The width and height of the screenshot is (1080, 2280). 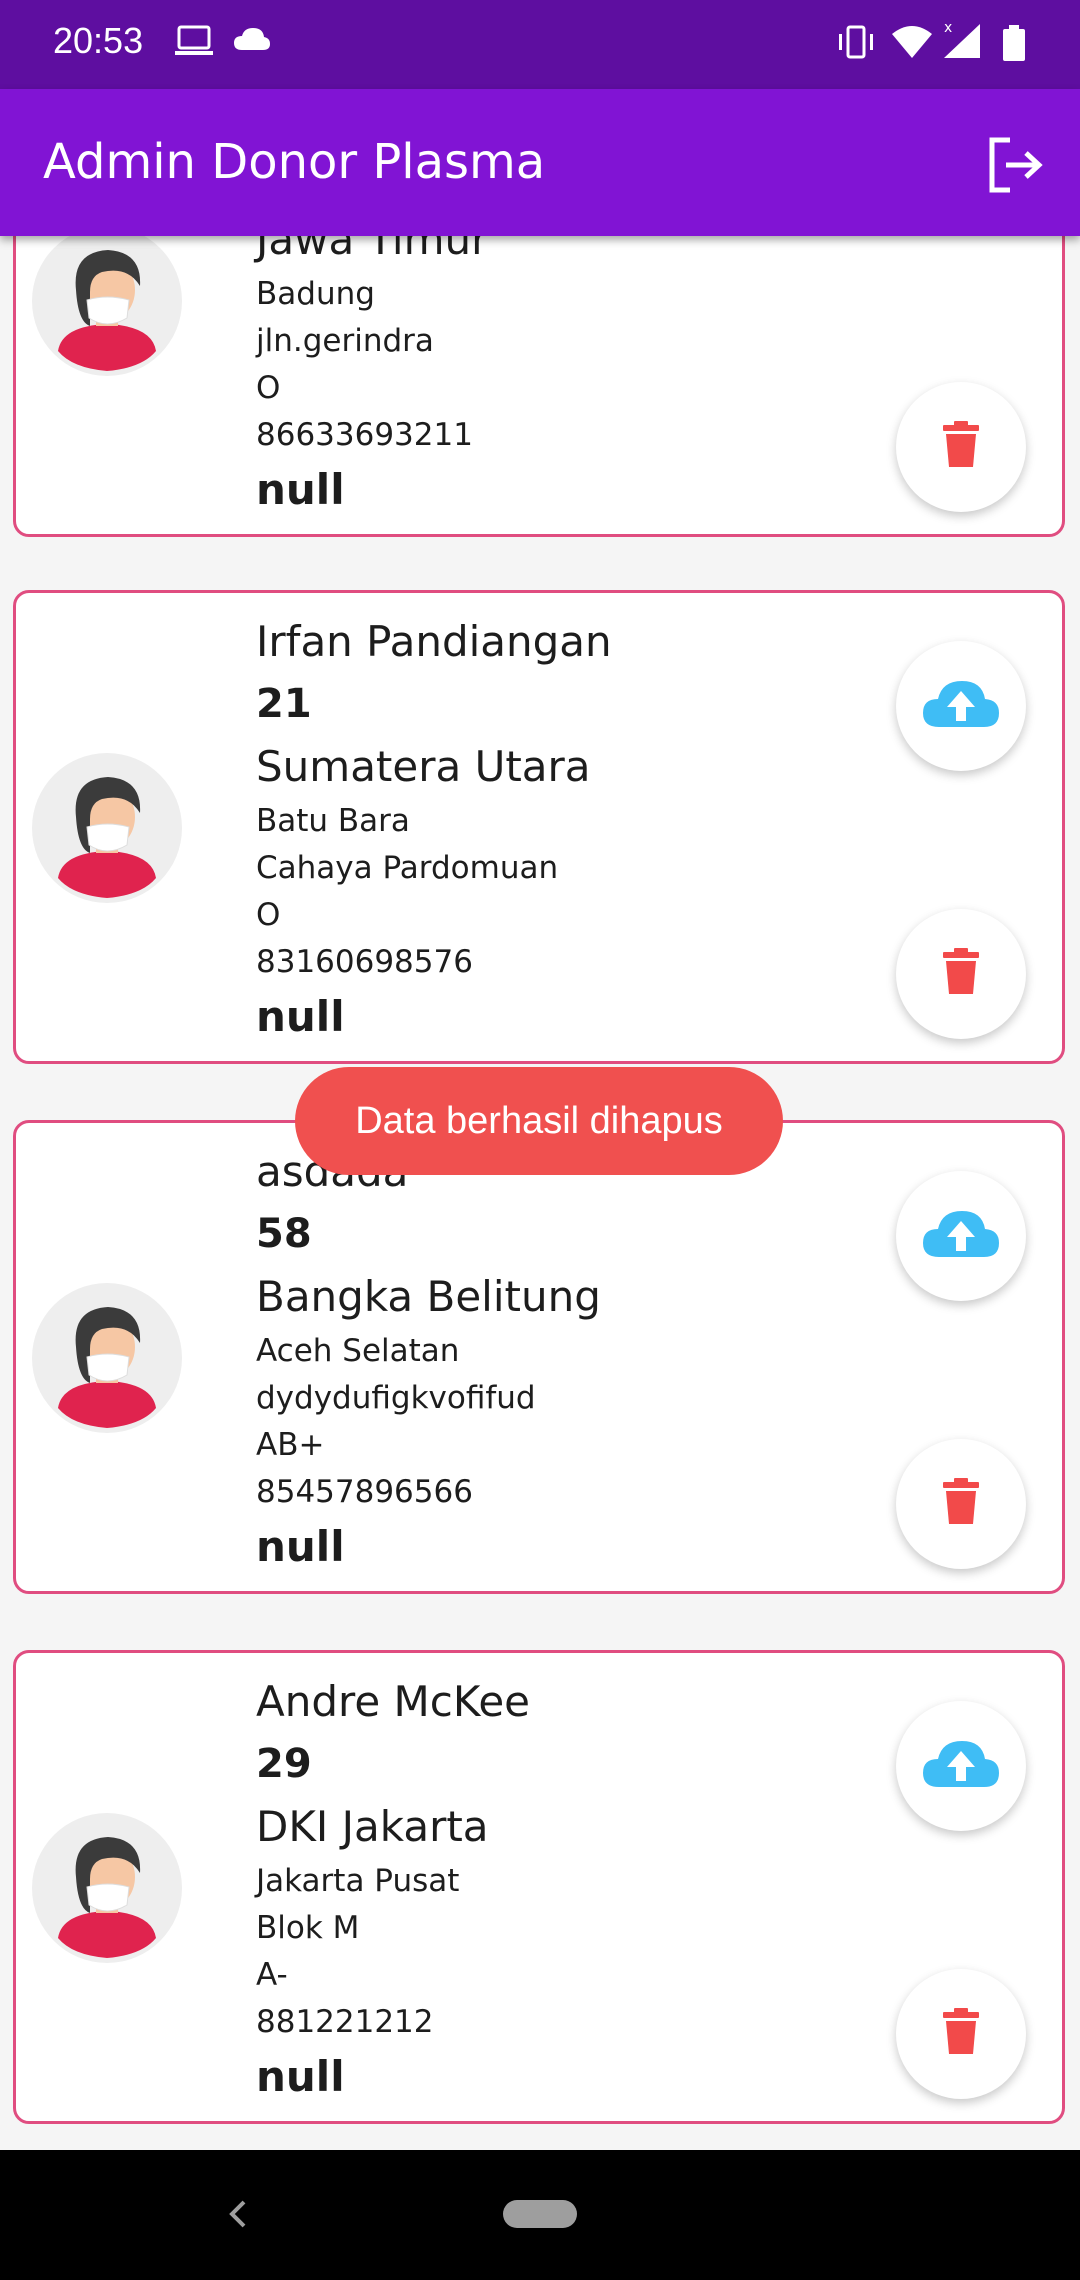 What do you see at coordinates (428, 1296) in the screenshot?
I see `donor-province: Bangka Belitung` at bounding box center [428, 1296].